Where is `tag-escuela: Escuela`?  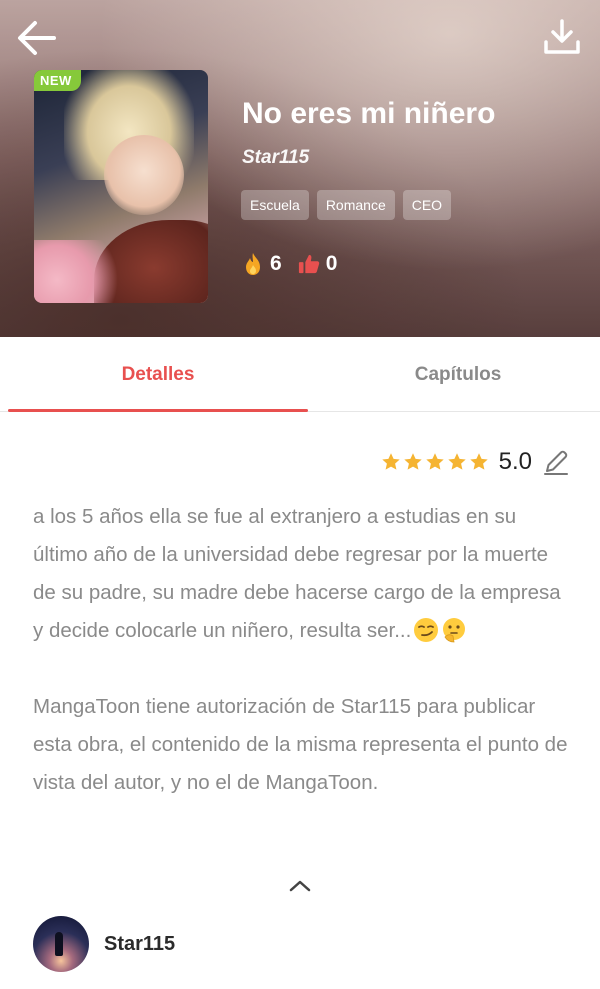
tag-escuela: Escuela is located at coordinates (275, 205).